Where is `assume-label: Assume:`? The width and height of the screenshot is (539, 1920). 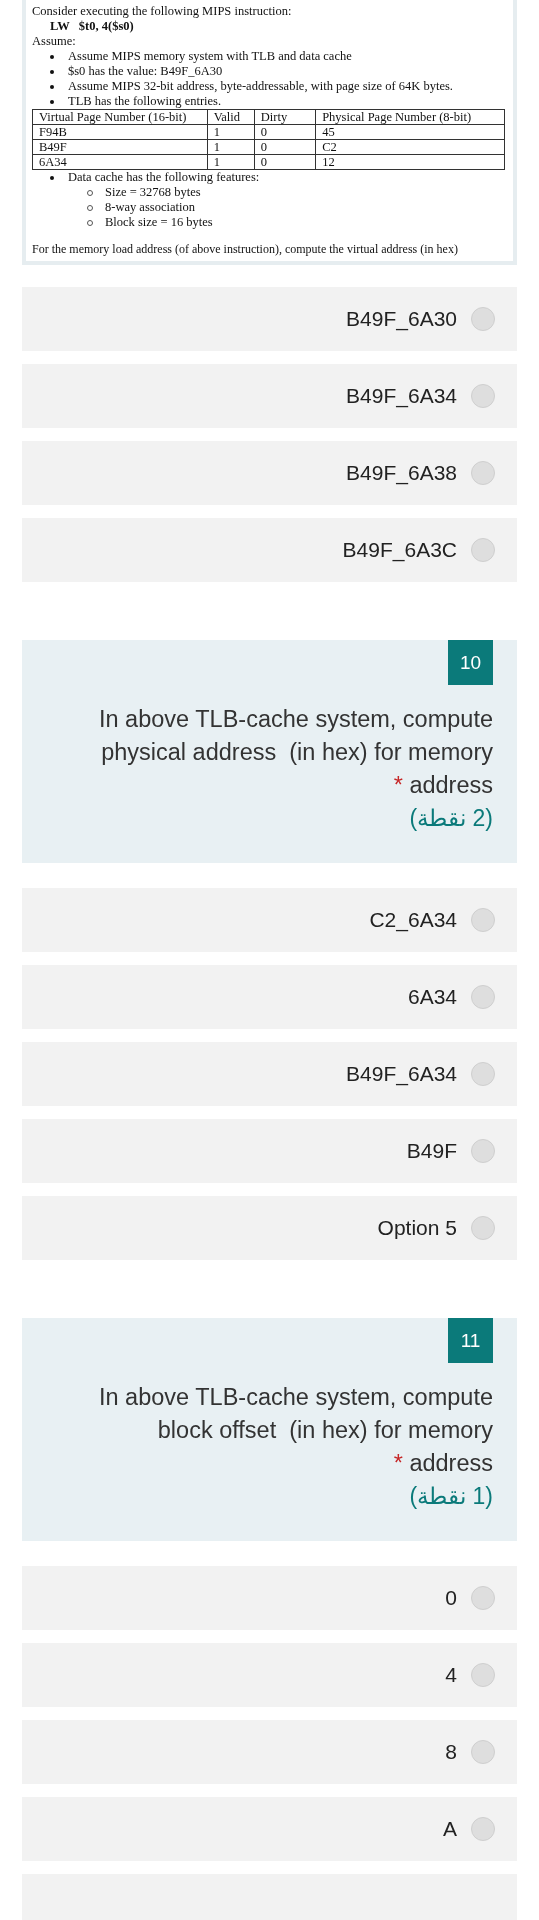 assume-label: Assume: is located at coordinates (54, 41).